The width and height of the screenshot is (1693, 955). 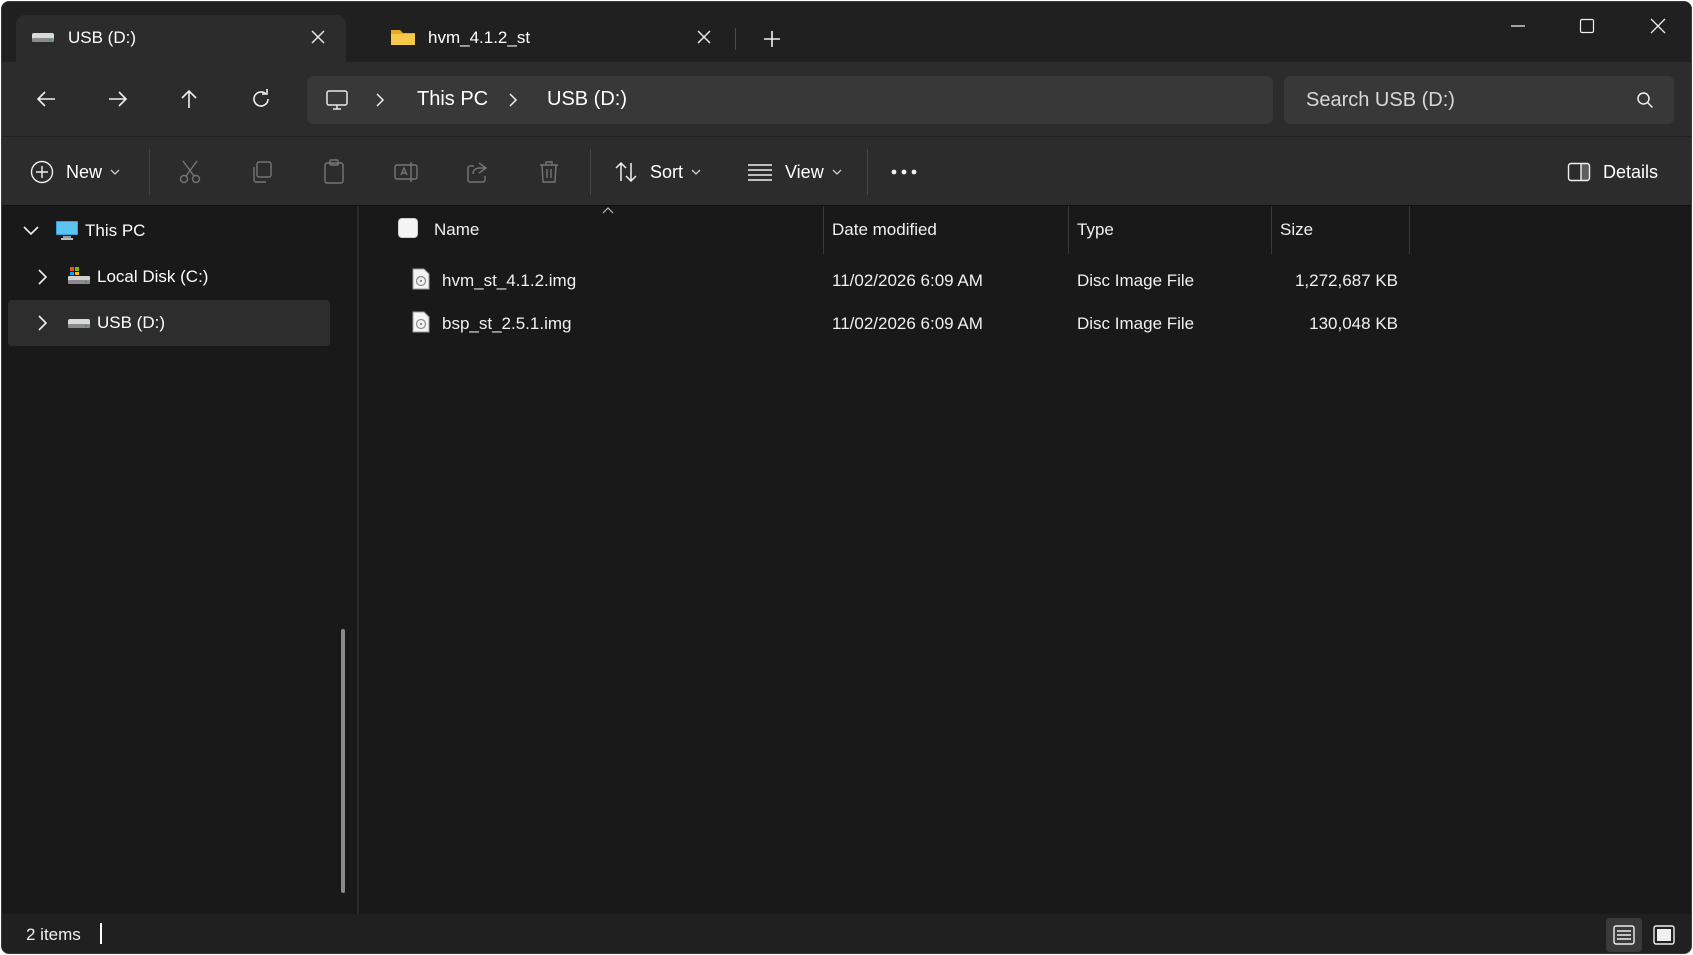 What do you see at coordinates (626, 172) in the screenshot?
I see `sort-icon` at bounding box center [626, 172].